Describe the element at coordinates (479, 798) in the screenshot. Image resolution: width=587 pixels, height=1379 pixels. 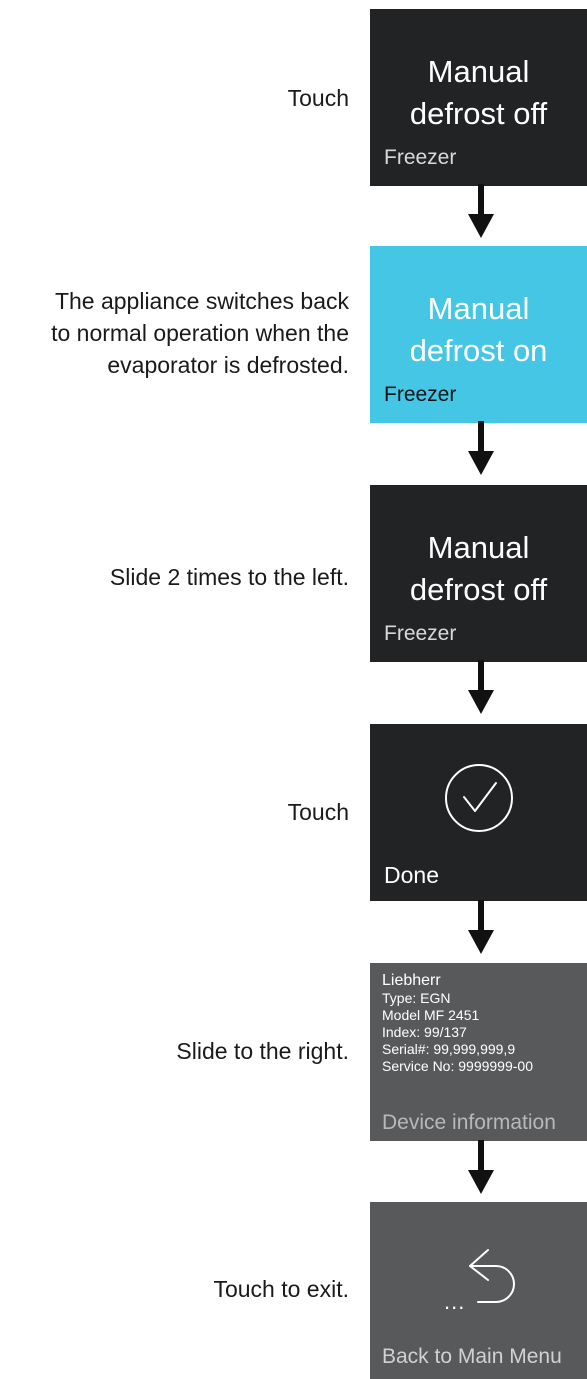
I see `checkmark-circle-icon` at that location.